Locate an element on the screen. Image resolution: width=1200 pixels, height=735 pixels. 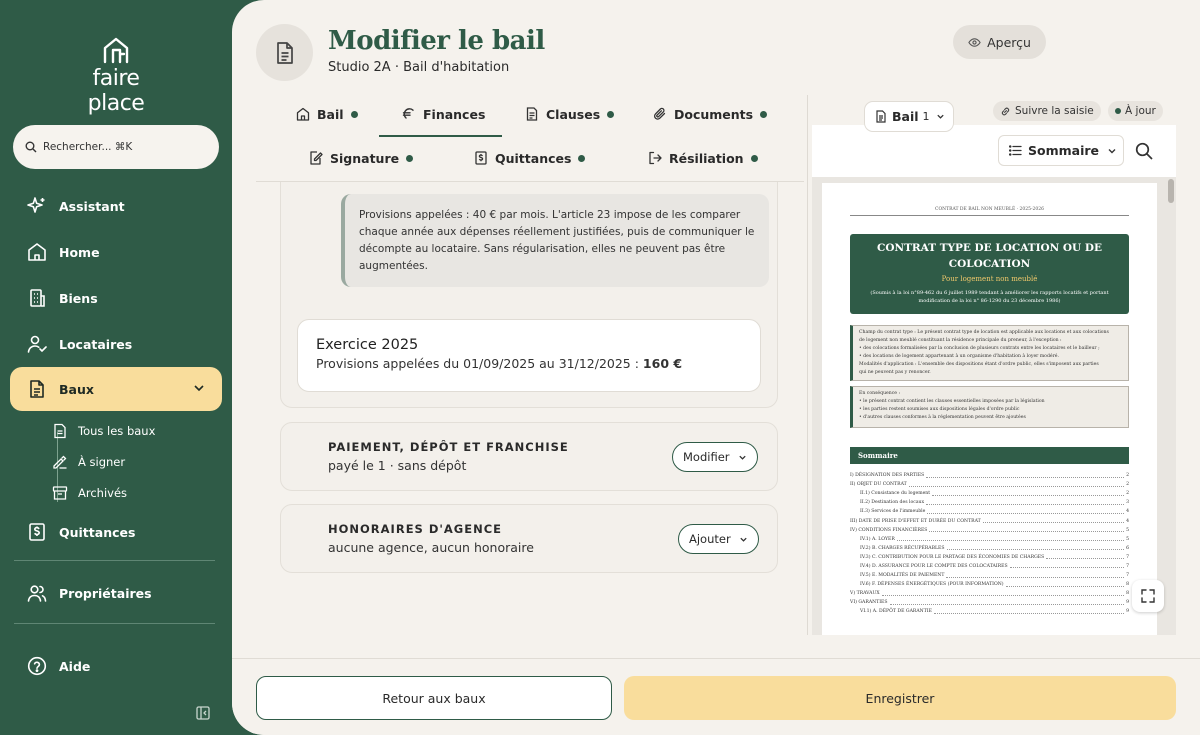
search-input: Rechercher... ⌘K is located at coordinates (116, 147).